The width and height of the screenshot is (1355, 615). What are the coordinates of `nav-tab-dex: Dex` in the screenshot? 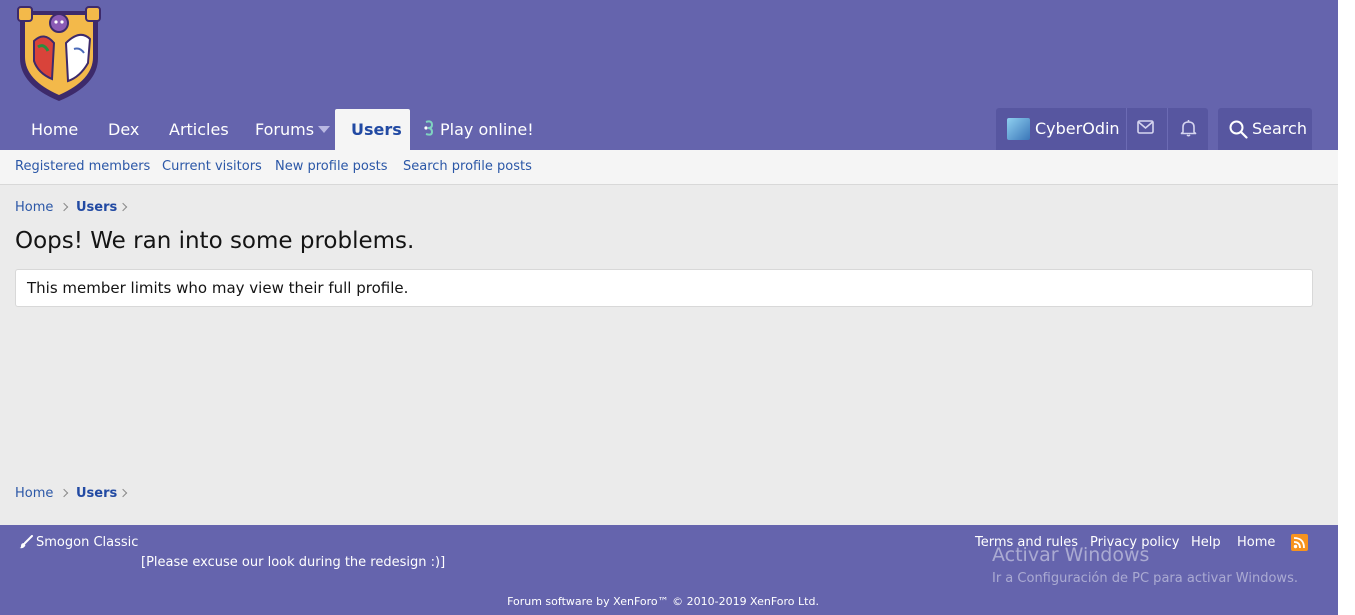 It's located at (123, 129).